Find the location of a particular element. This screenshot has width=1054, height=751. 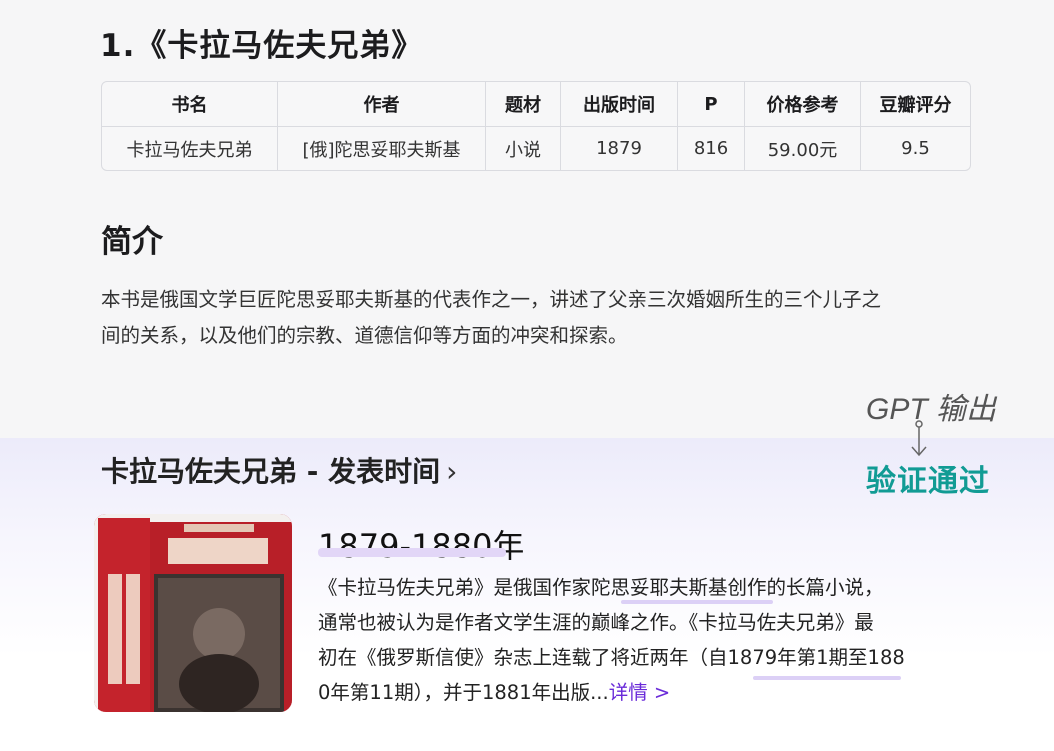

cell-title: 卡拉马佐夫兄弟 is located at coordinates (190, 148).